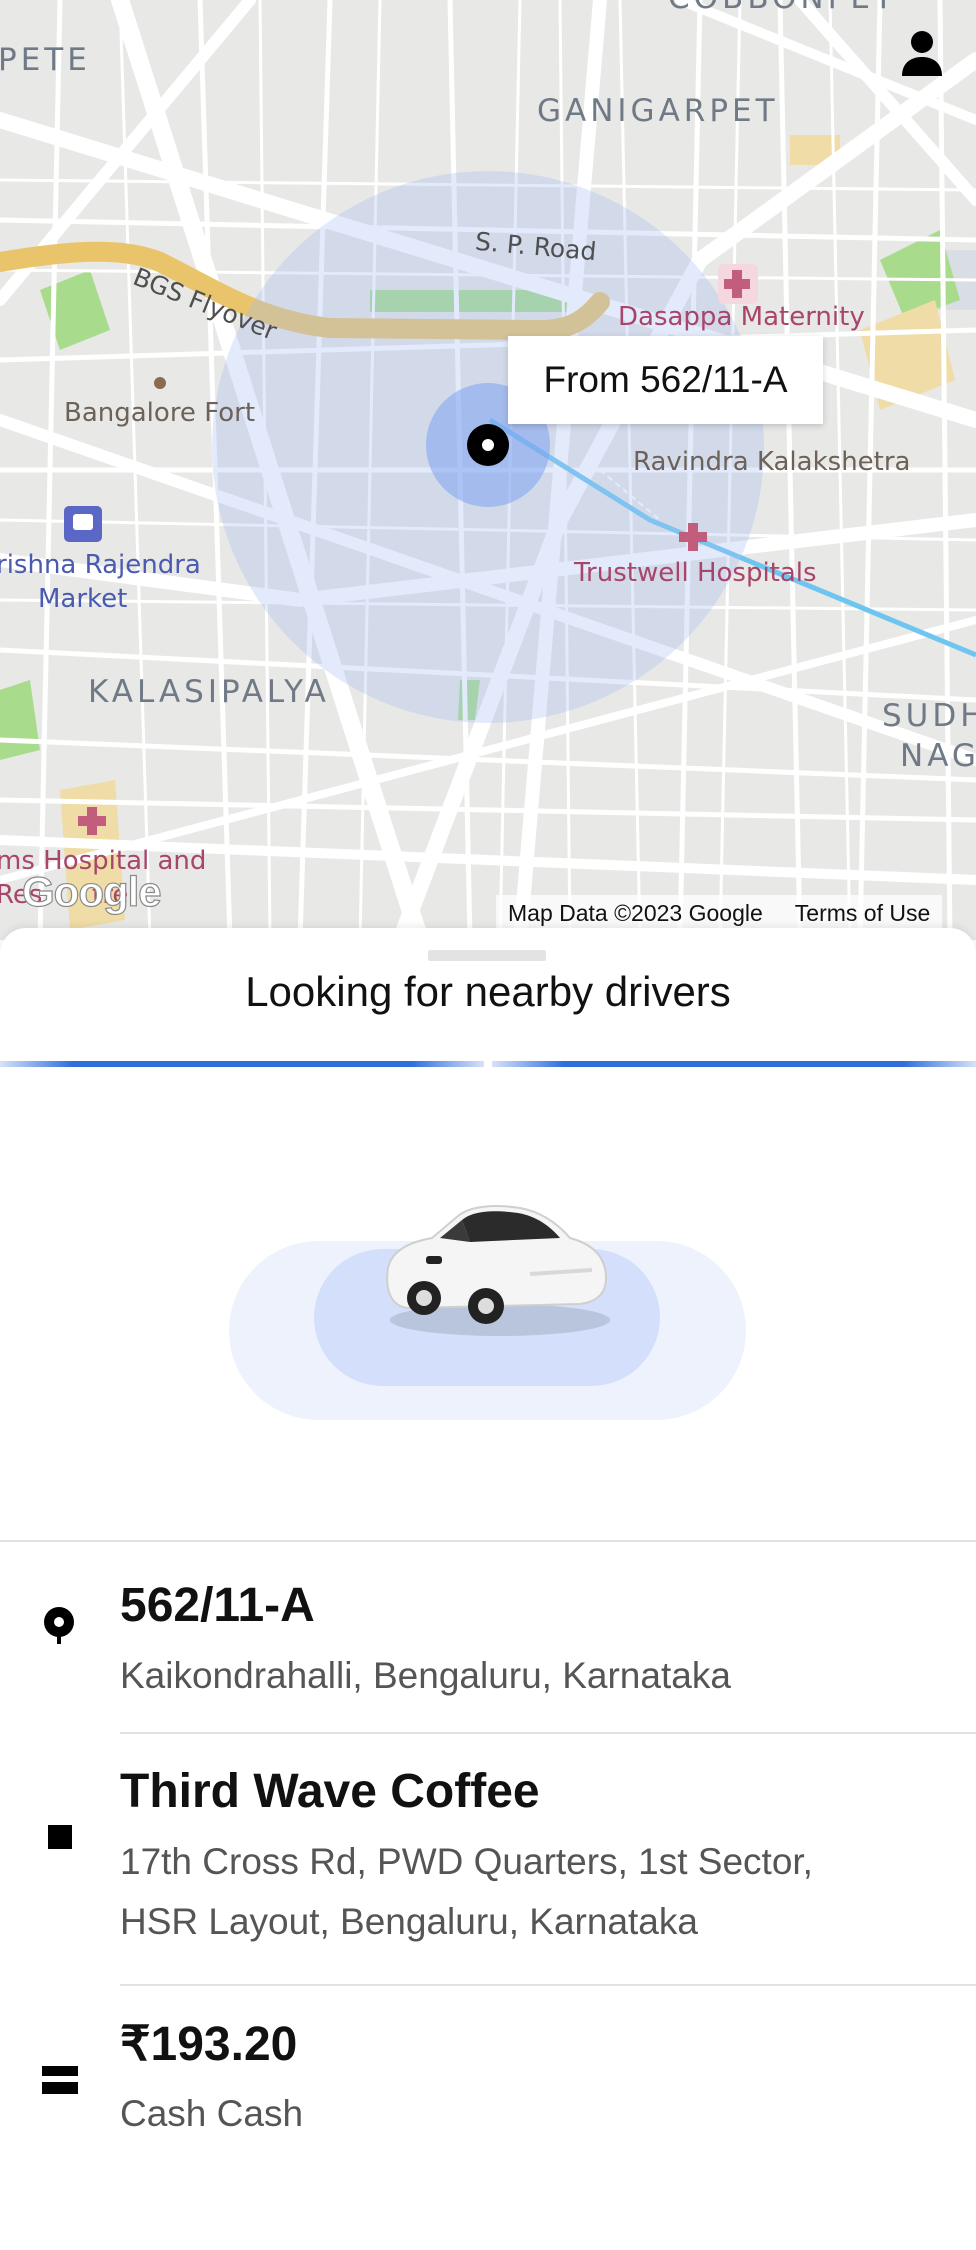 The width and height of the screenshot is (976, 2250). Describe the element at coordinates (488, 2081) in the screenshot. I see `payment-row: ₹193.20 Cash Cash` at that location.